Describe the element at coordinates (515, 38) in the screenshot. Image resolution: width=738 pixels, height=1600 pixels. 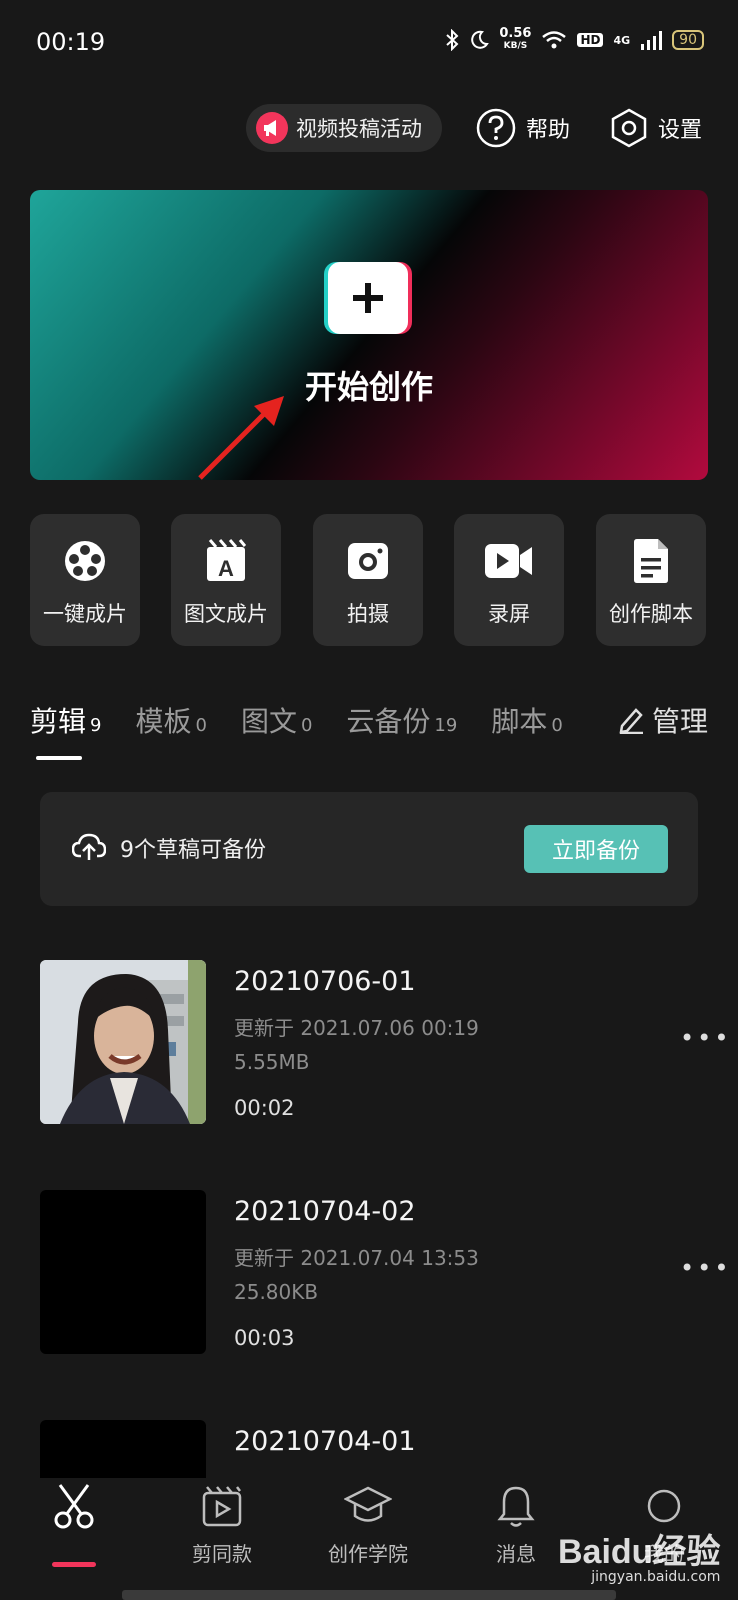
I see `net-speed: 0.56 KB/S` at that location.